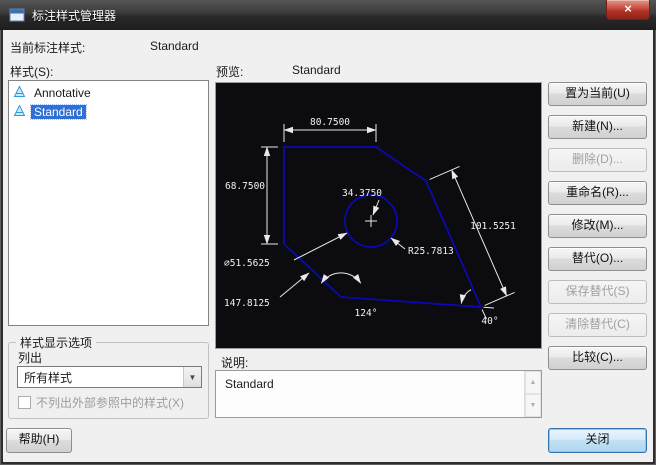 The height and width of the screenshot is (465, 656). Describe the element at coordinates (431, 251) in the screenshot. I see `dim-radius-value: R25.7813` at that location.